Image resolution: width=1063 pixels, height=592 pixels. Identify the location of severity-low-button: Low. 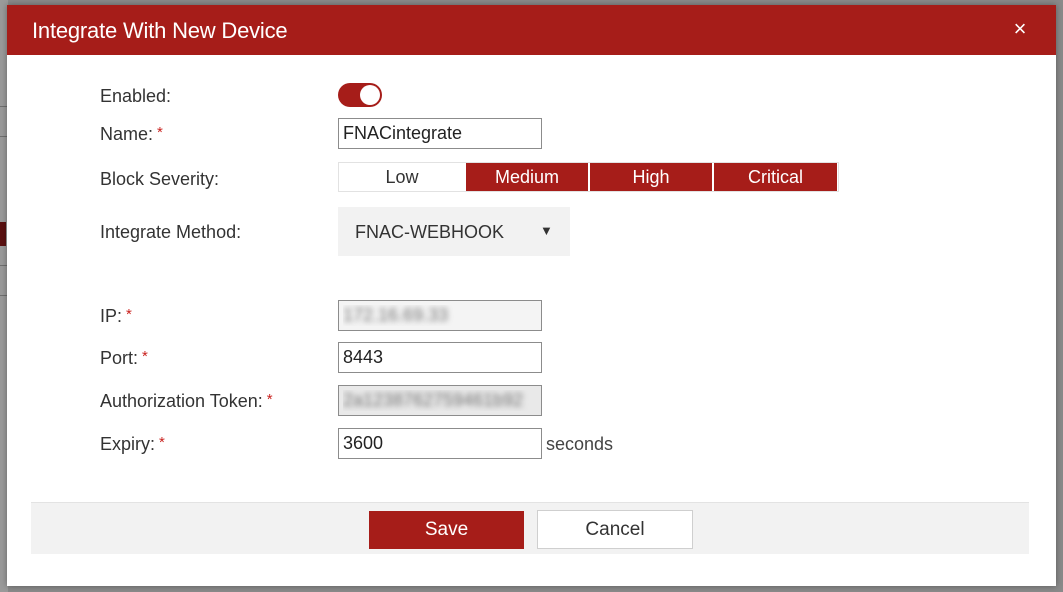
(402, 177).